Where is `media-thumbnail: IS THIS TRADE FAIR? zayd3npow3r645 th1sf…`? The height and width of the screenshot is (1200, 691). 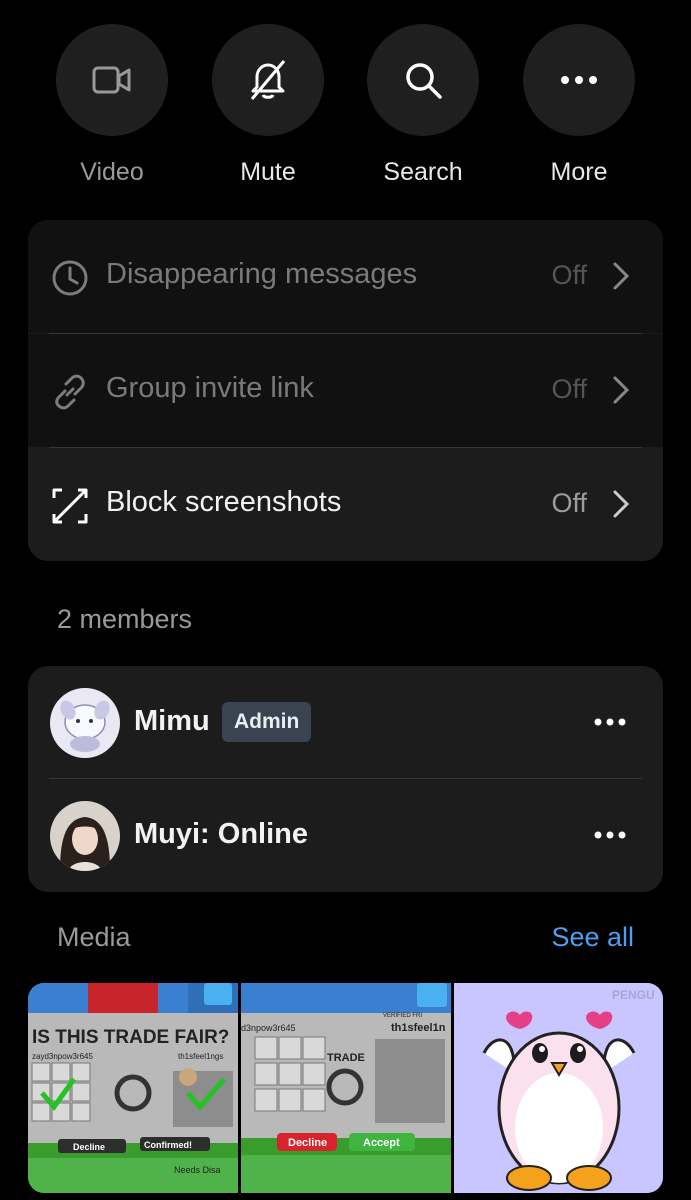
media-thumbnail: IS THIS TRADE FAIR? zayd3npow3r645 th1sf… is located at coordinates (133, 1088).